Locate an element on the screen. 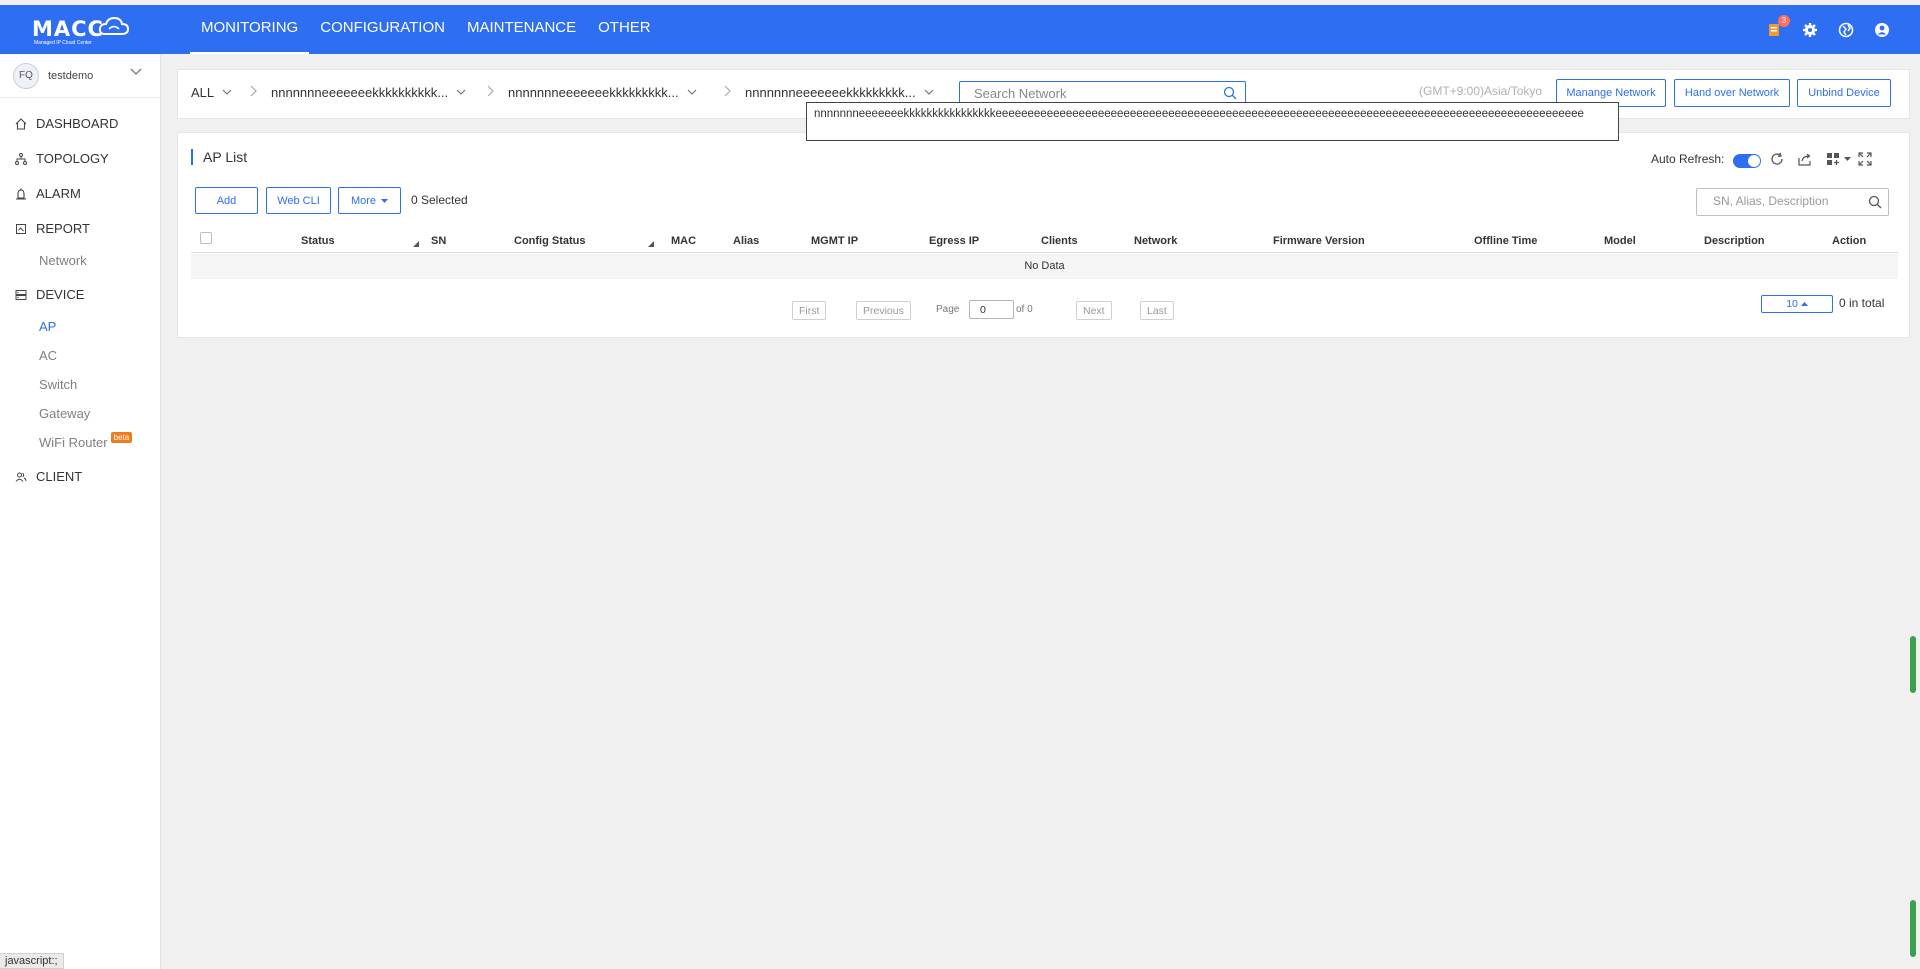 The image size is (1920, 969). export-icon is located at coordinates (1805, 159).